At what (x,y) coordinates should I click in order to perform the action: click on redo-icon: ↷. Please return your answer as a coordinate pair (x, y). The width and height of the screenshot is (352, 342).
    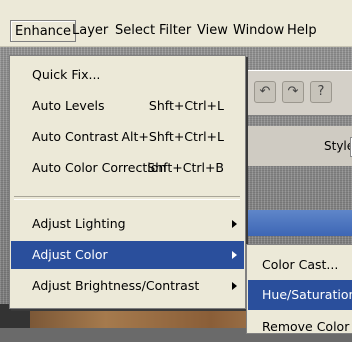
    Looking at the image, I should click on (293, 92).